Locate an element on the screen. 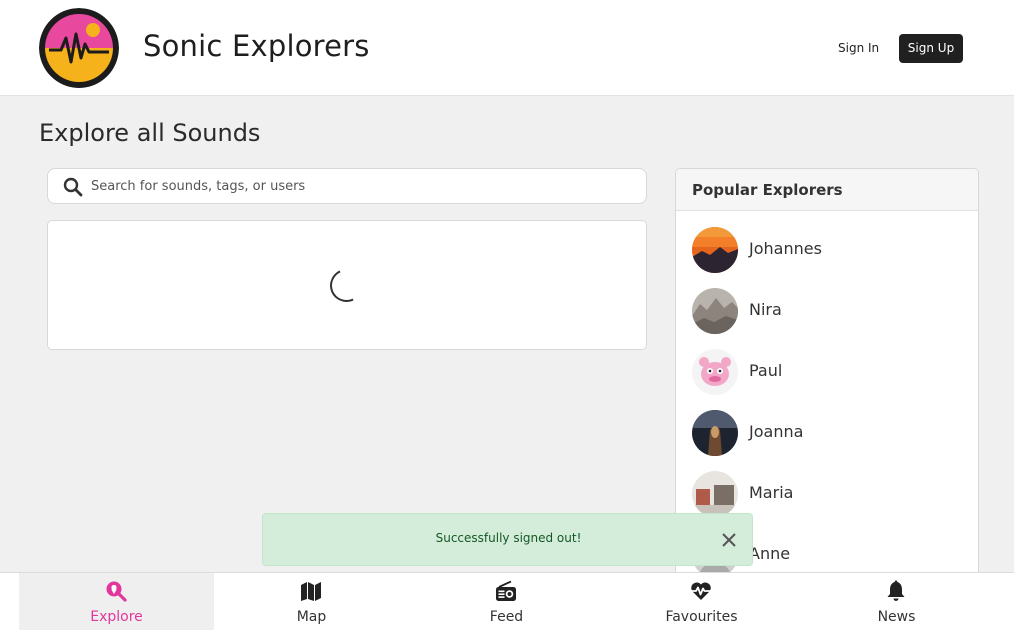  tab-label: Feed is located at coordinates (506, 617).